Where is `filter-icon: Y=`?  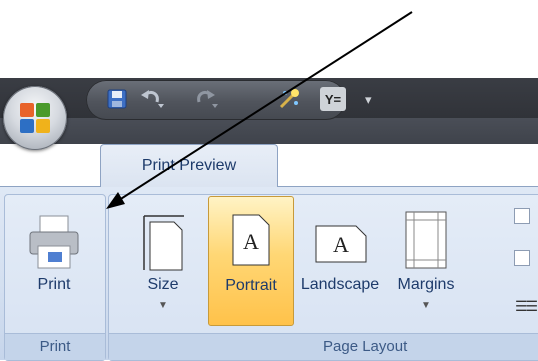 filter-icon: Y= is located at coordinates (333, 99).